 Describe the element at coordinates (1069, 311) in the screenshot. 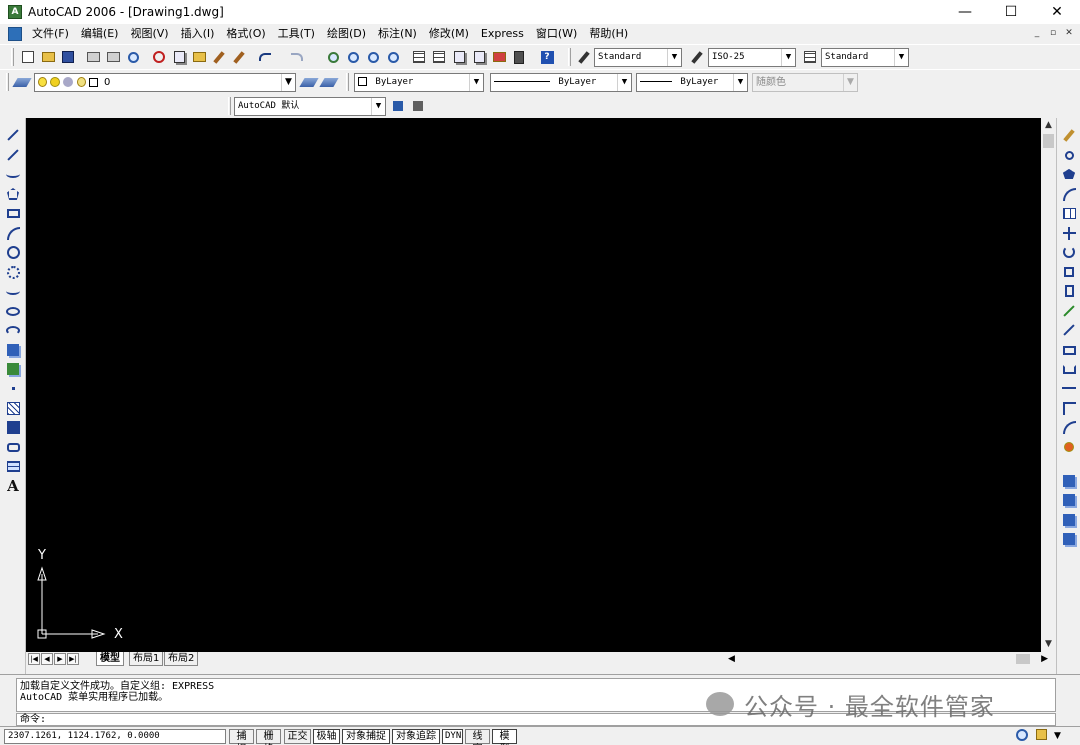

I see `trim-icon` at that location.